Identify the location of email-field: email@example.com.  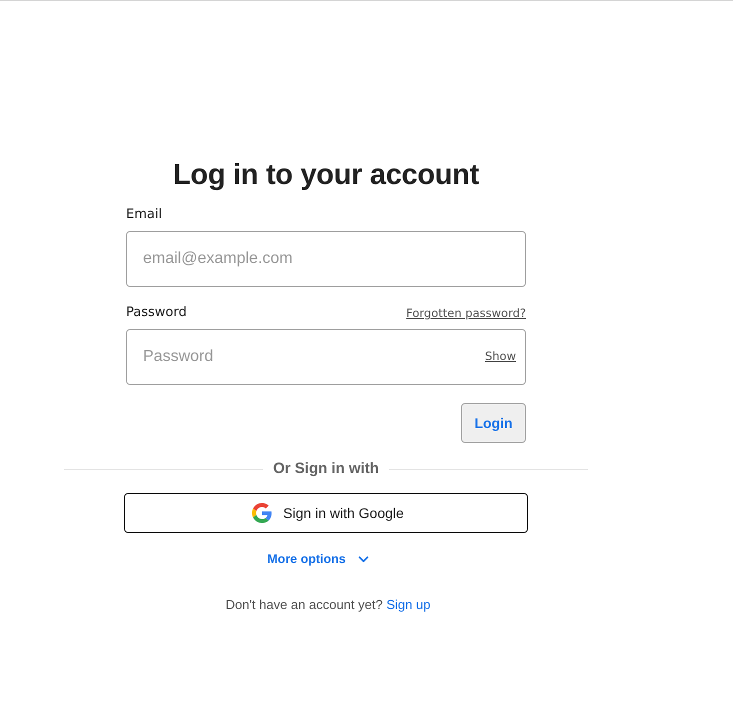
(326, 259).